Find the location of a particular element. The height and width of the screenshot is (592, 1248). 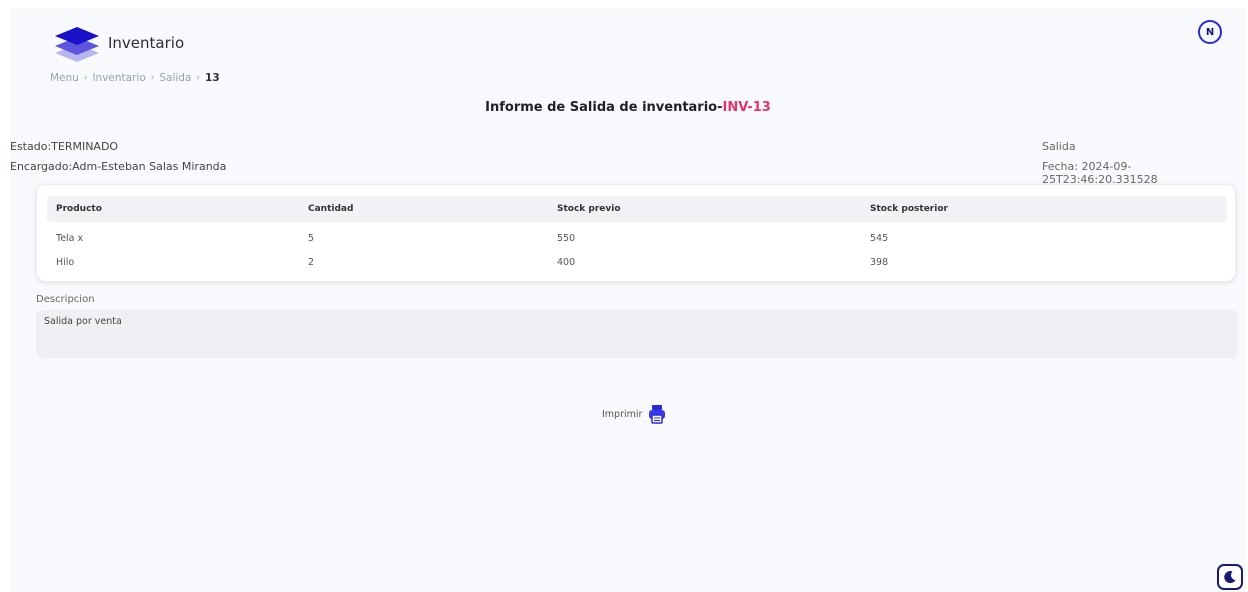

printer-icon is located at coordinates (657, 414).